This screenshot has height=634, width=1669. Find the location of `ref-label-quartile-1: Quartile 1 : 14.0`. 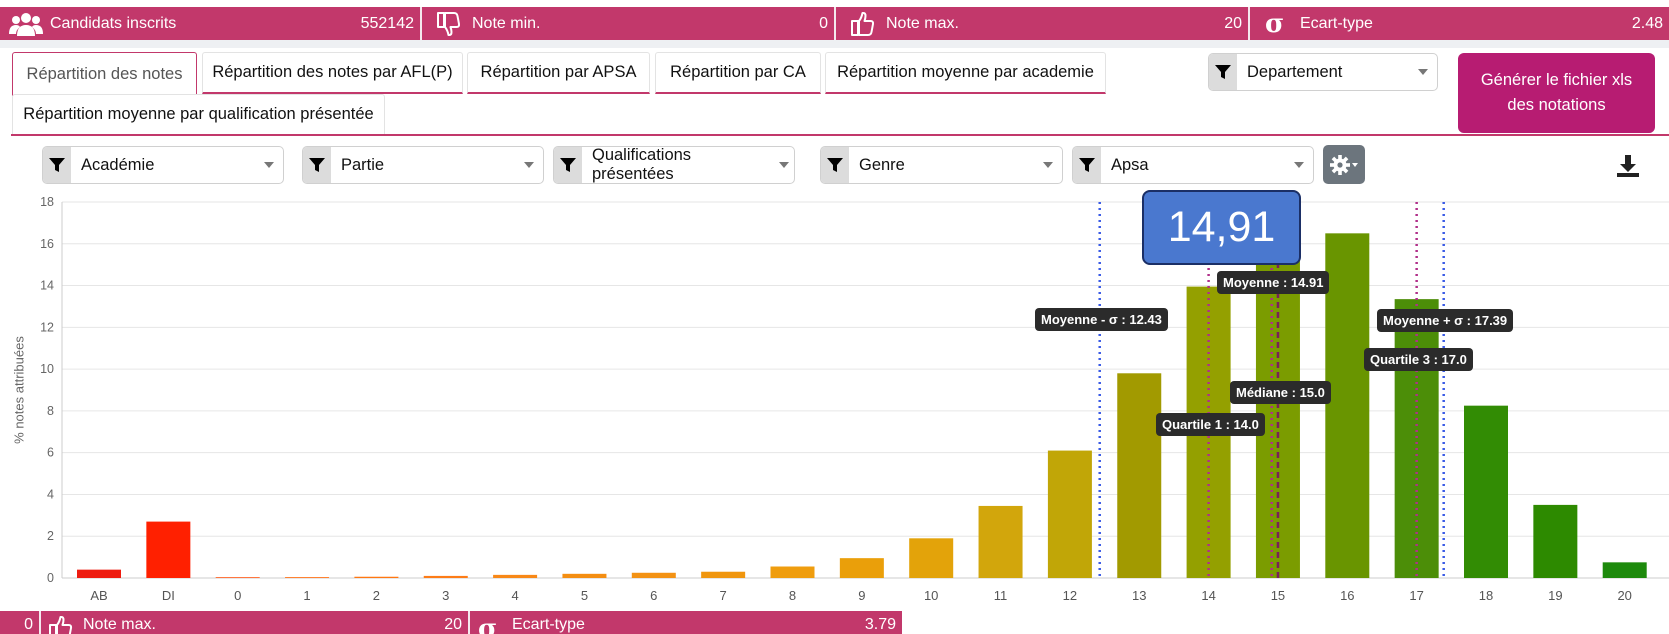

ref-label-quartile-1: Quartile 1 : 14.0 is located at coordinates (1210, 424).